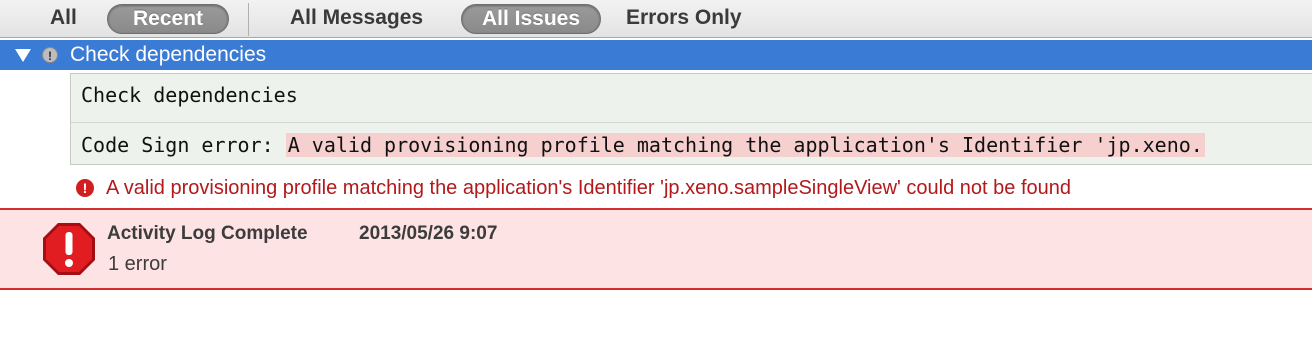 The height and width of the screenshot is (338, 1312). I want to click on group-title: Check dependencies, so click(168, 54).